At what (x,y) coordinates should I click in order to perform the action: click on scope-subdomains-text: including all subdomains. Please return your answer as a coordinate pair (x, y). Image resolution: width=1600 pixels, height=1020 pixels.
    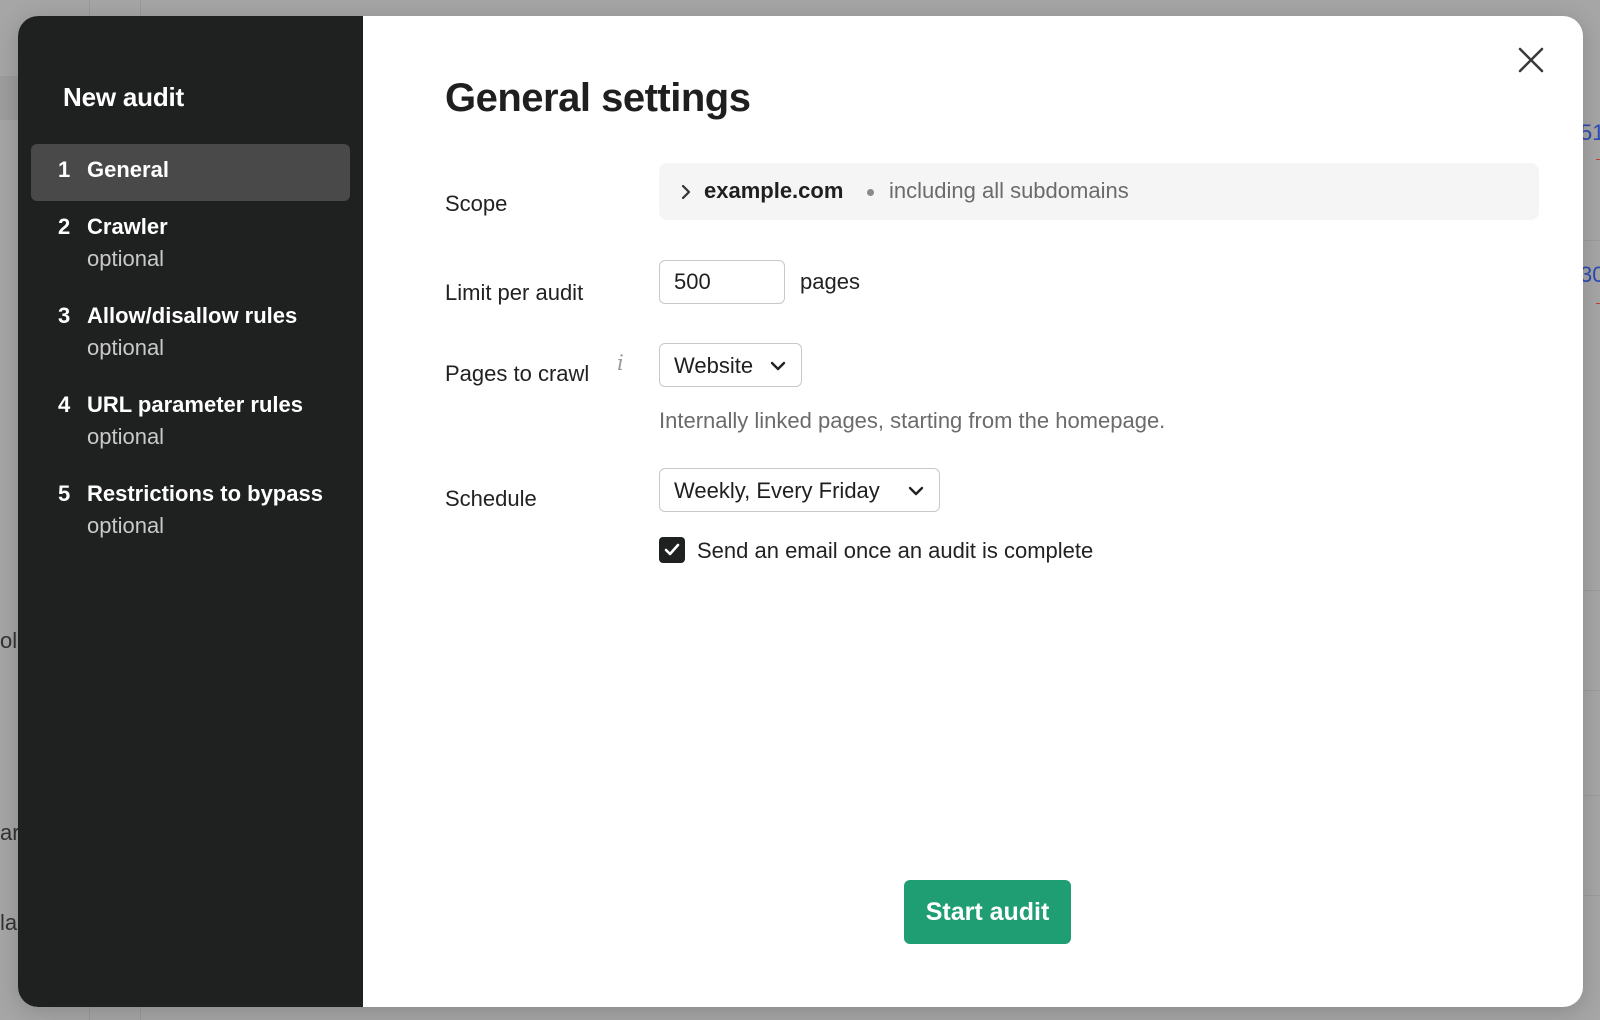
    Looking at the image, I should click on (1009, 190).